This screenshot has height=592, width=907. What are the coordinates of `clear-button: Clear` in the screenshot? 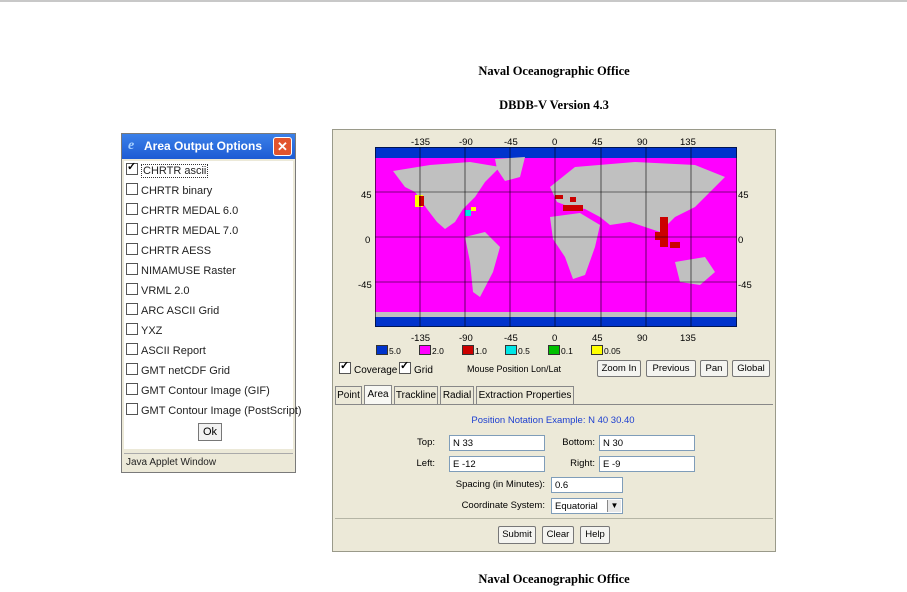 It's located at (558, 535).